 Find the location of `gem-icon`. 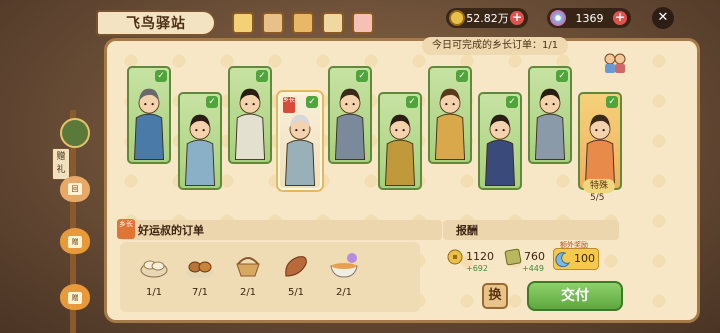

gem-icon is located at coordinates (558, 18).